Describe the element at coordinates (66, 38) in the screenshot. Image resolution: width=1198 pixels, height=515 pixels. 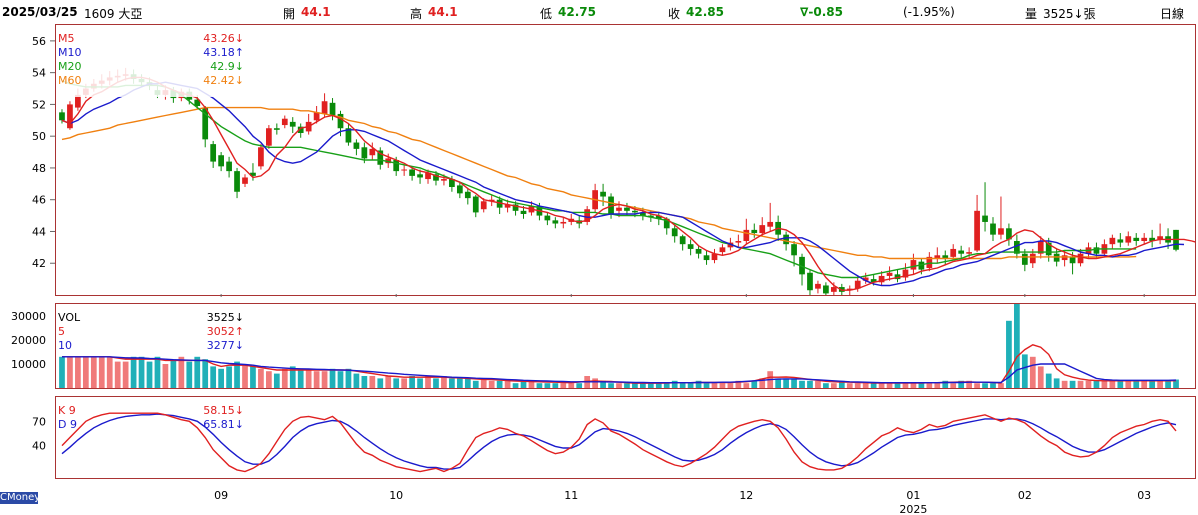
I see `ma-legend-label: M5` at that location.